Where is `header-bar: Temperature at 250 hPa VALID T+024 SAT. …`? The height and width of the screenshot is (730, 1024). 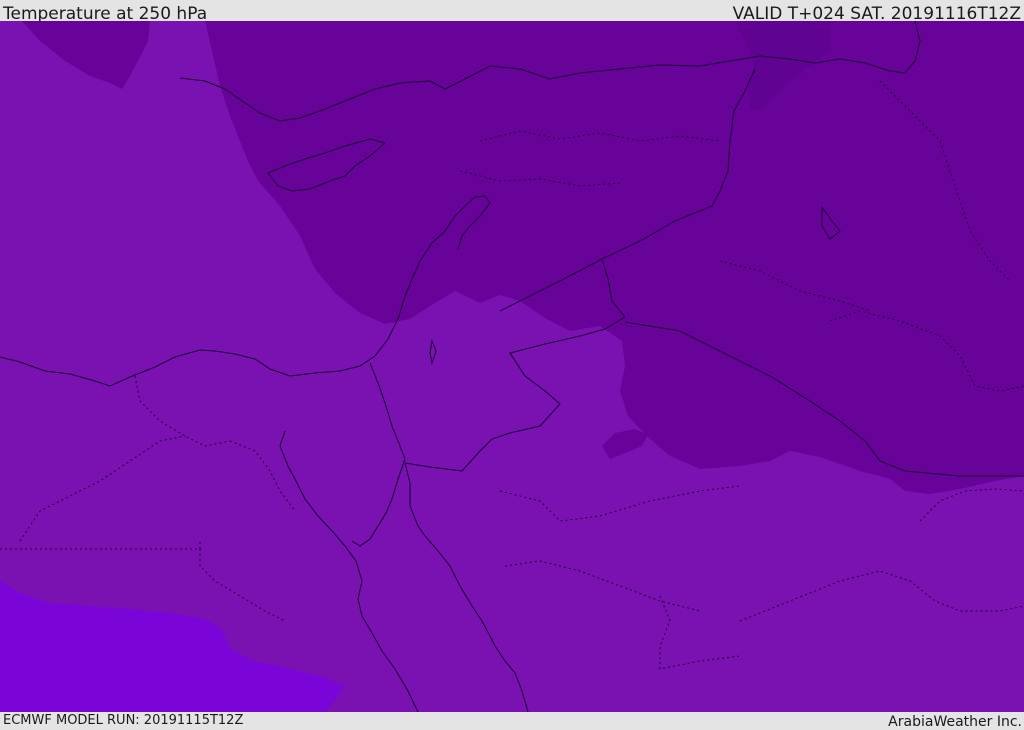 header-bar: Temperature at 250 hPa VALID T+024 SAT. … is located at coordinates (512, 12).